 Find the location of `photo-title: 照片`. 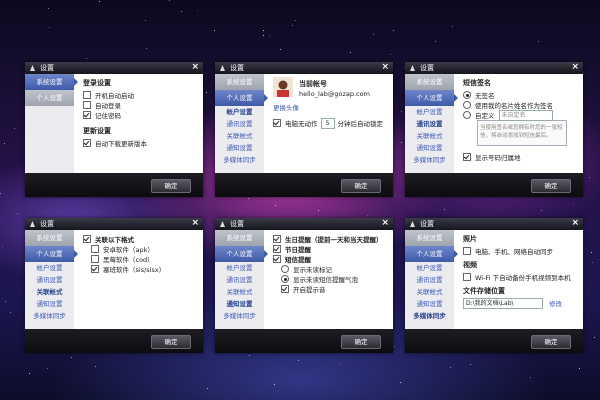

photo-title: 照片 is located at coordinates (470, 239).